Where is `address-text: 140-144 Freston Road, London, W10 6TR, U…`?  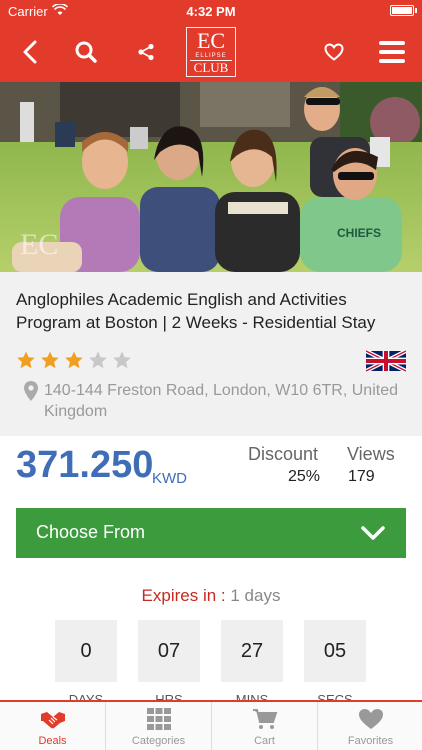 address-text: 140-144 Freston Road, London, W10 6TR, U… is located at coordinates (221, 401).